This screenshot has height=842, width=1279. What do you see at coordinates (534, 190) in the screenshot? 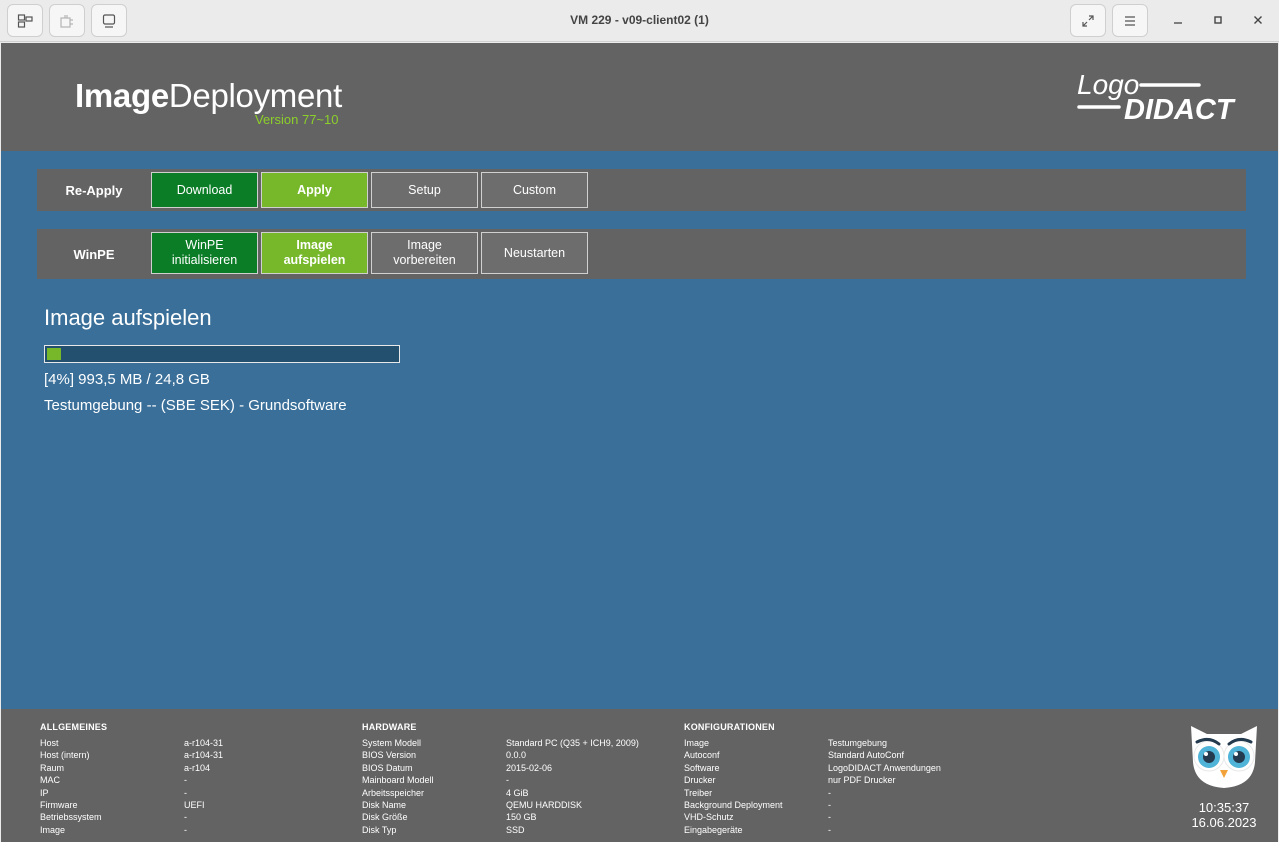
I see `custom-button: Custom` at bounding box center [534, 190].